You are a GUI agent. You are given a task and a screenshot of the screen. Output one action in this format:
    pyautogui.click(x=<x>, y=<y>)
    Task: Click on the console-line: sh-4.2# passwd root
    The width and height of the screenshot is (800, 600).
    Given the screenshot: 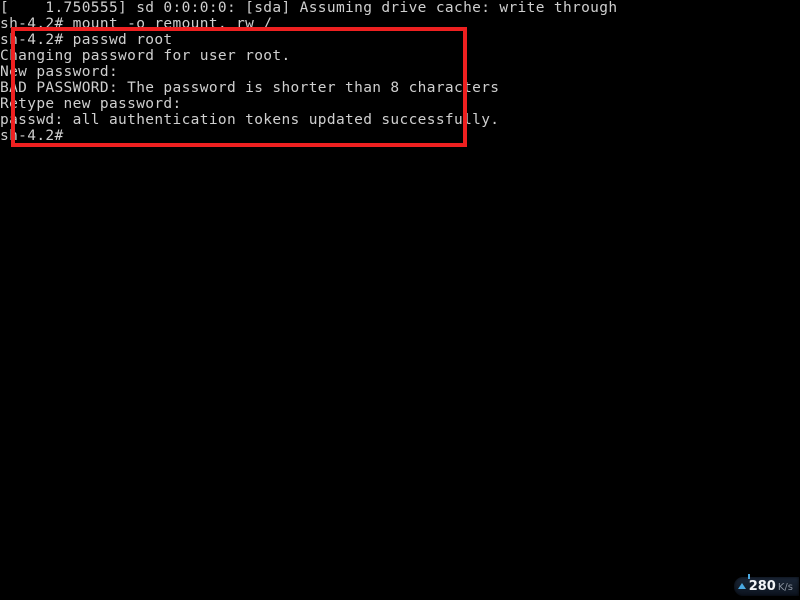 What is the action you would take?
    pyautogui.click(x=86, y=40)
    